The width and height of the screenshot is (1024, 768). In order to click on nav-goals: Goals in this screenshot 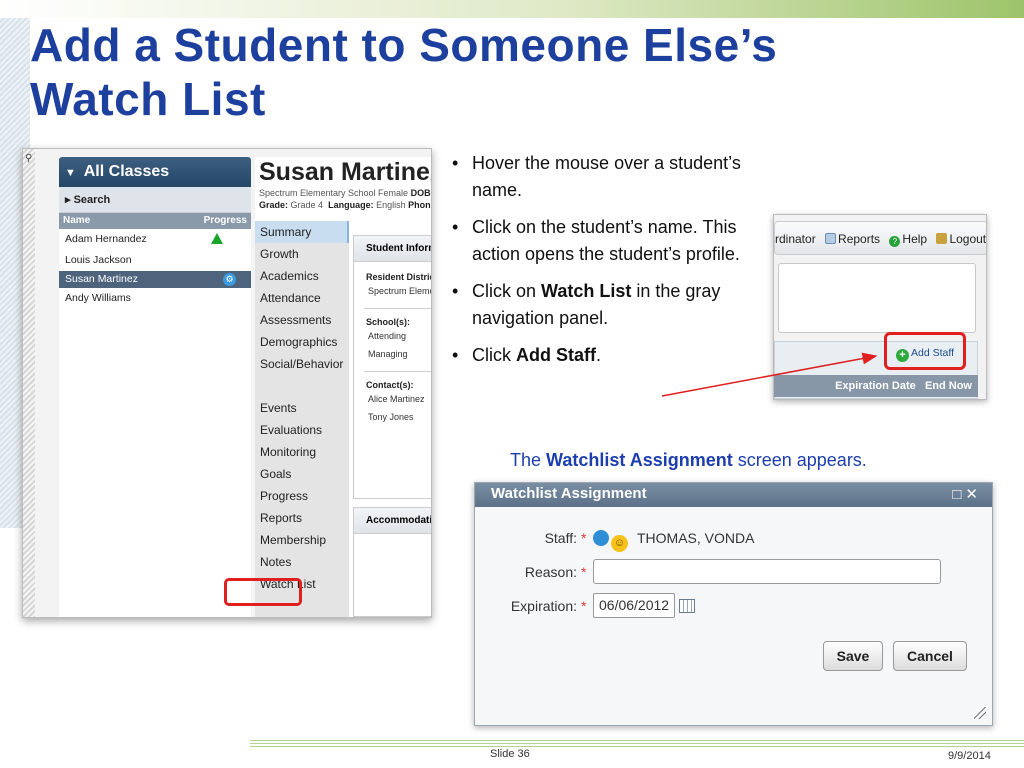, I will do `click(302, 474)`.